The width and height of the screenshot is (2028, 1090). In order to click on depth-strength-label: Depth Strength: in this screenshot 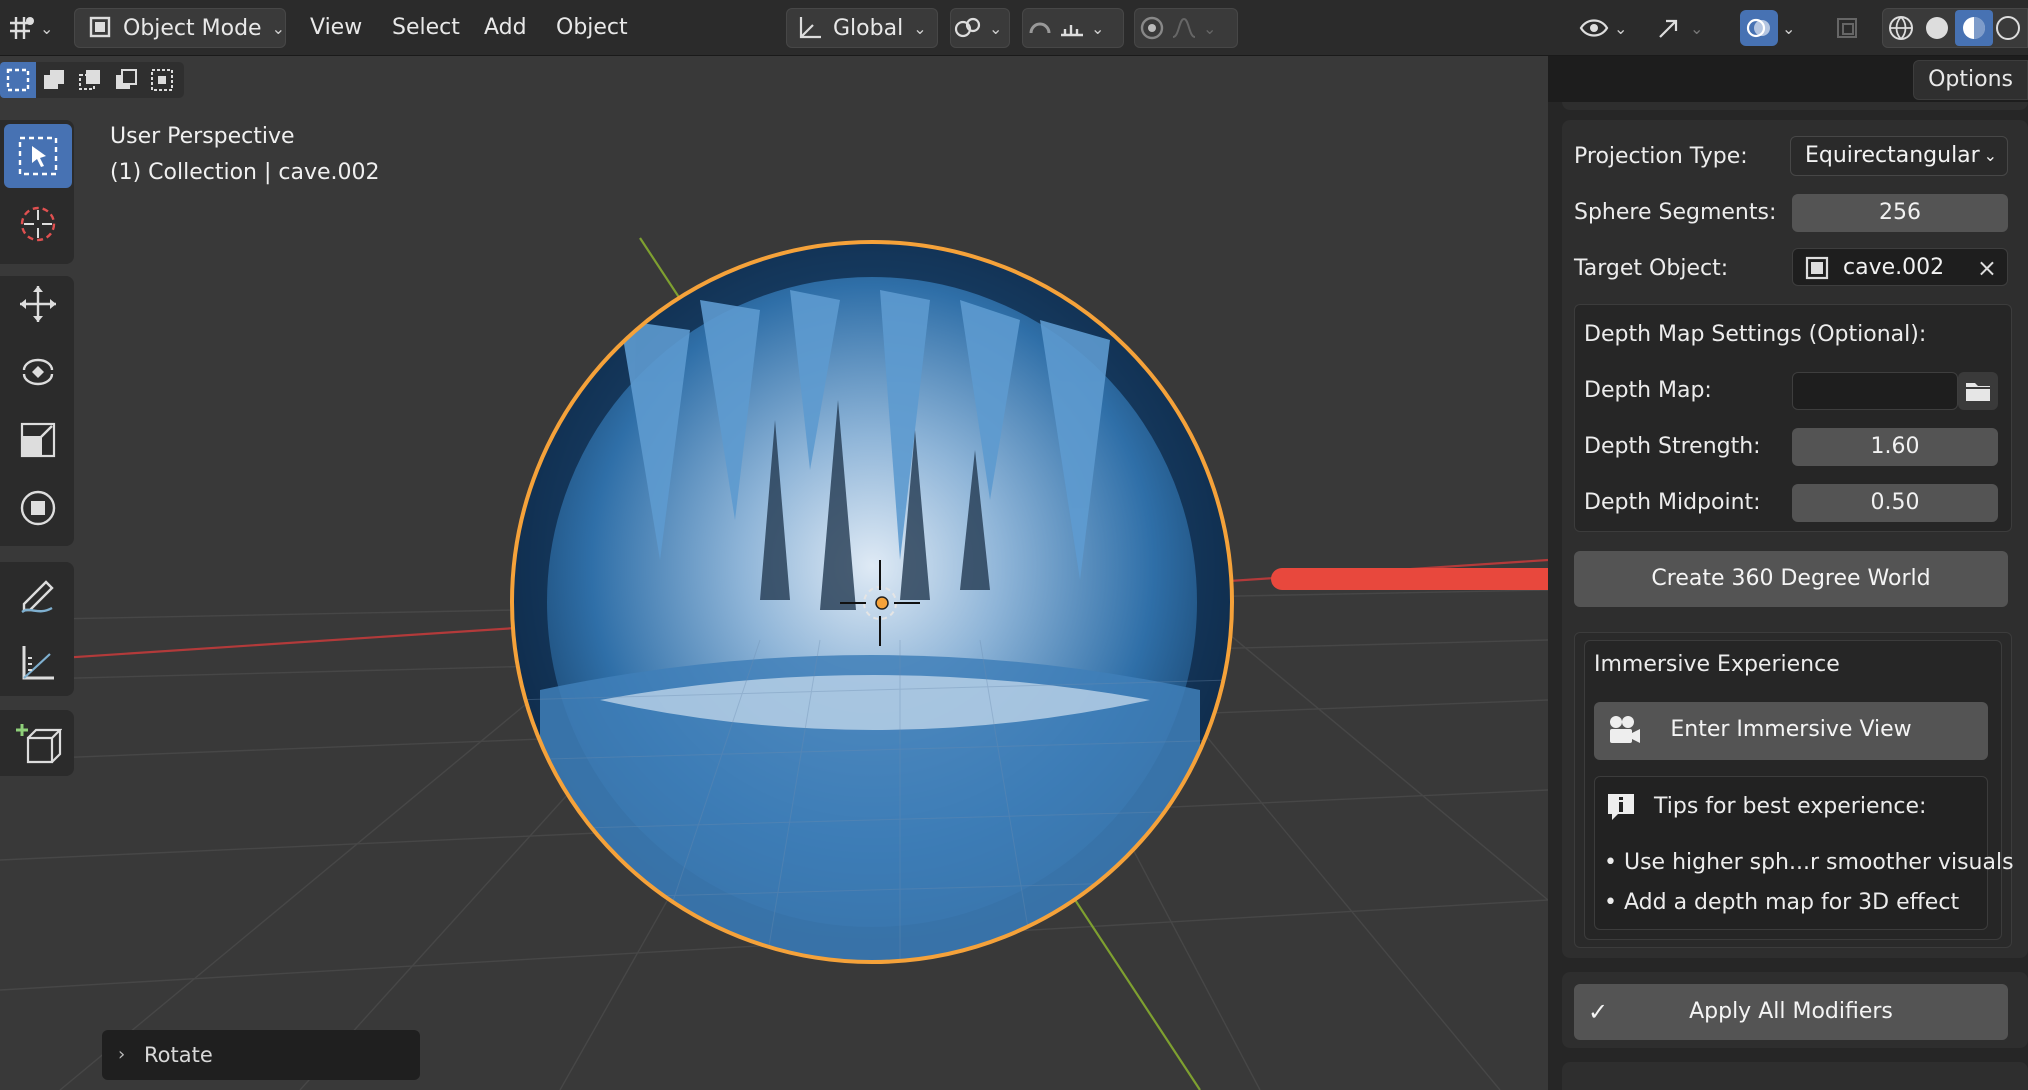, I will do `click(1672, 446)`.